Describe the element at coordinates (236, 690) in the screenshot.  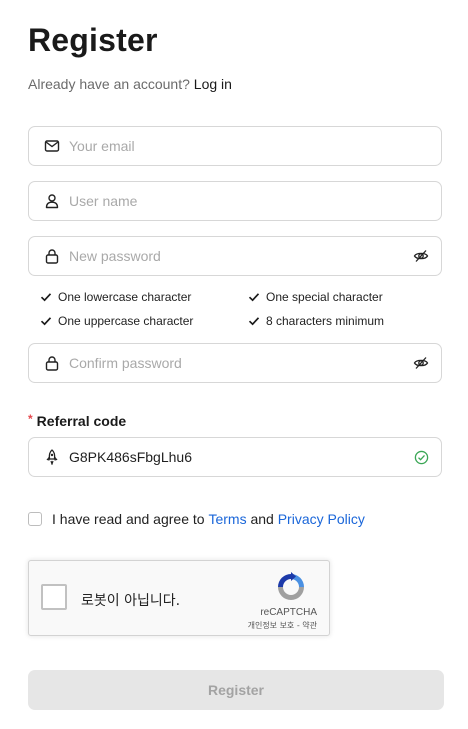
I see `register-button: Register` at that location.